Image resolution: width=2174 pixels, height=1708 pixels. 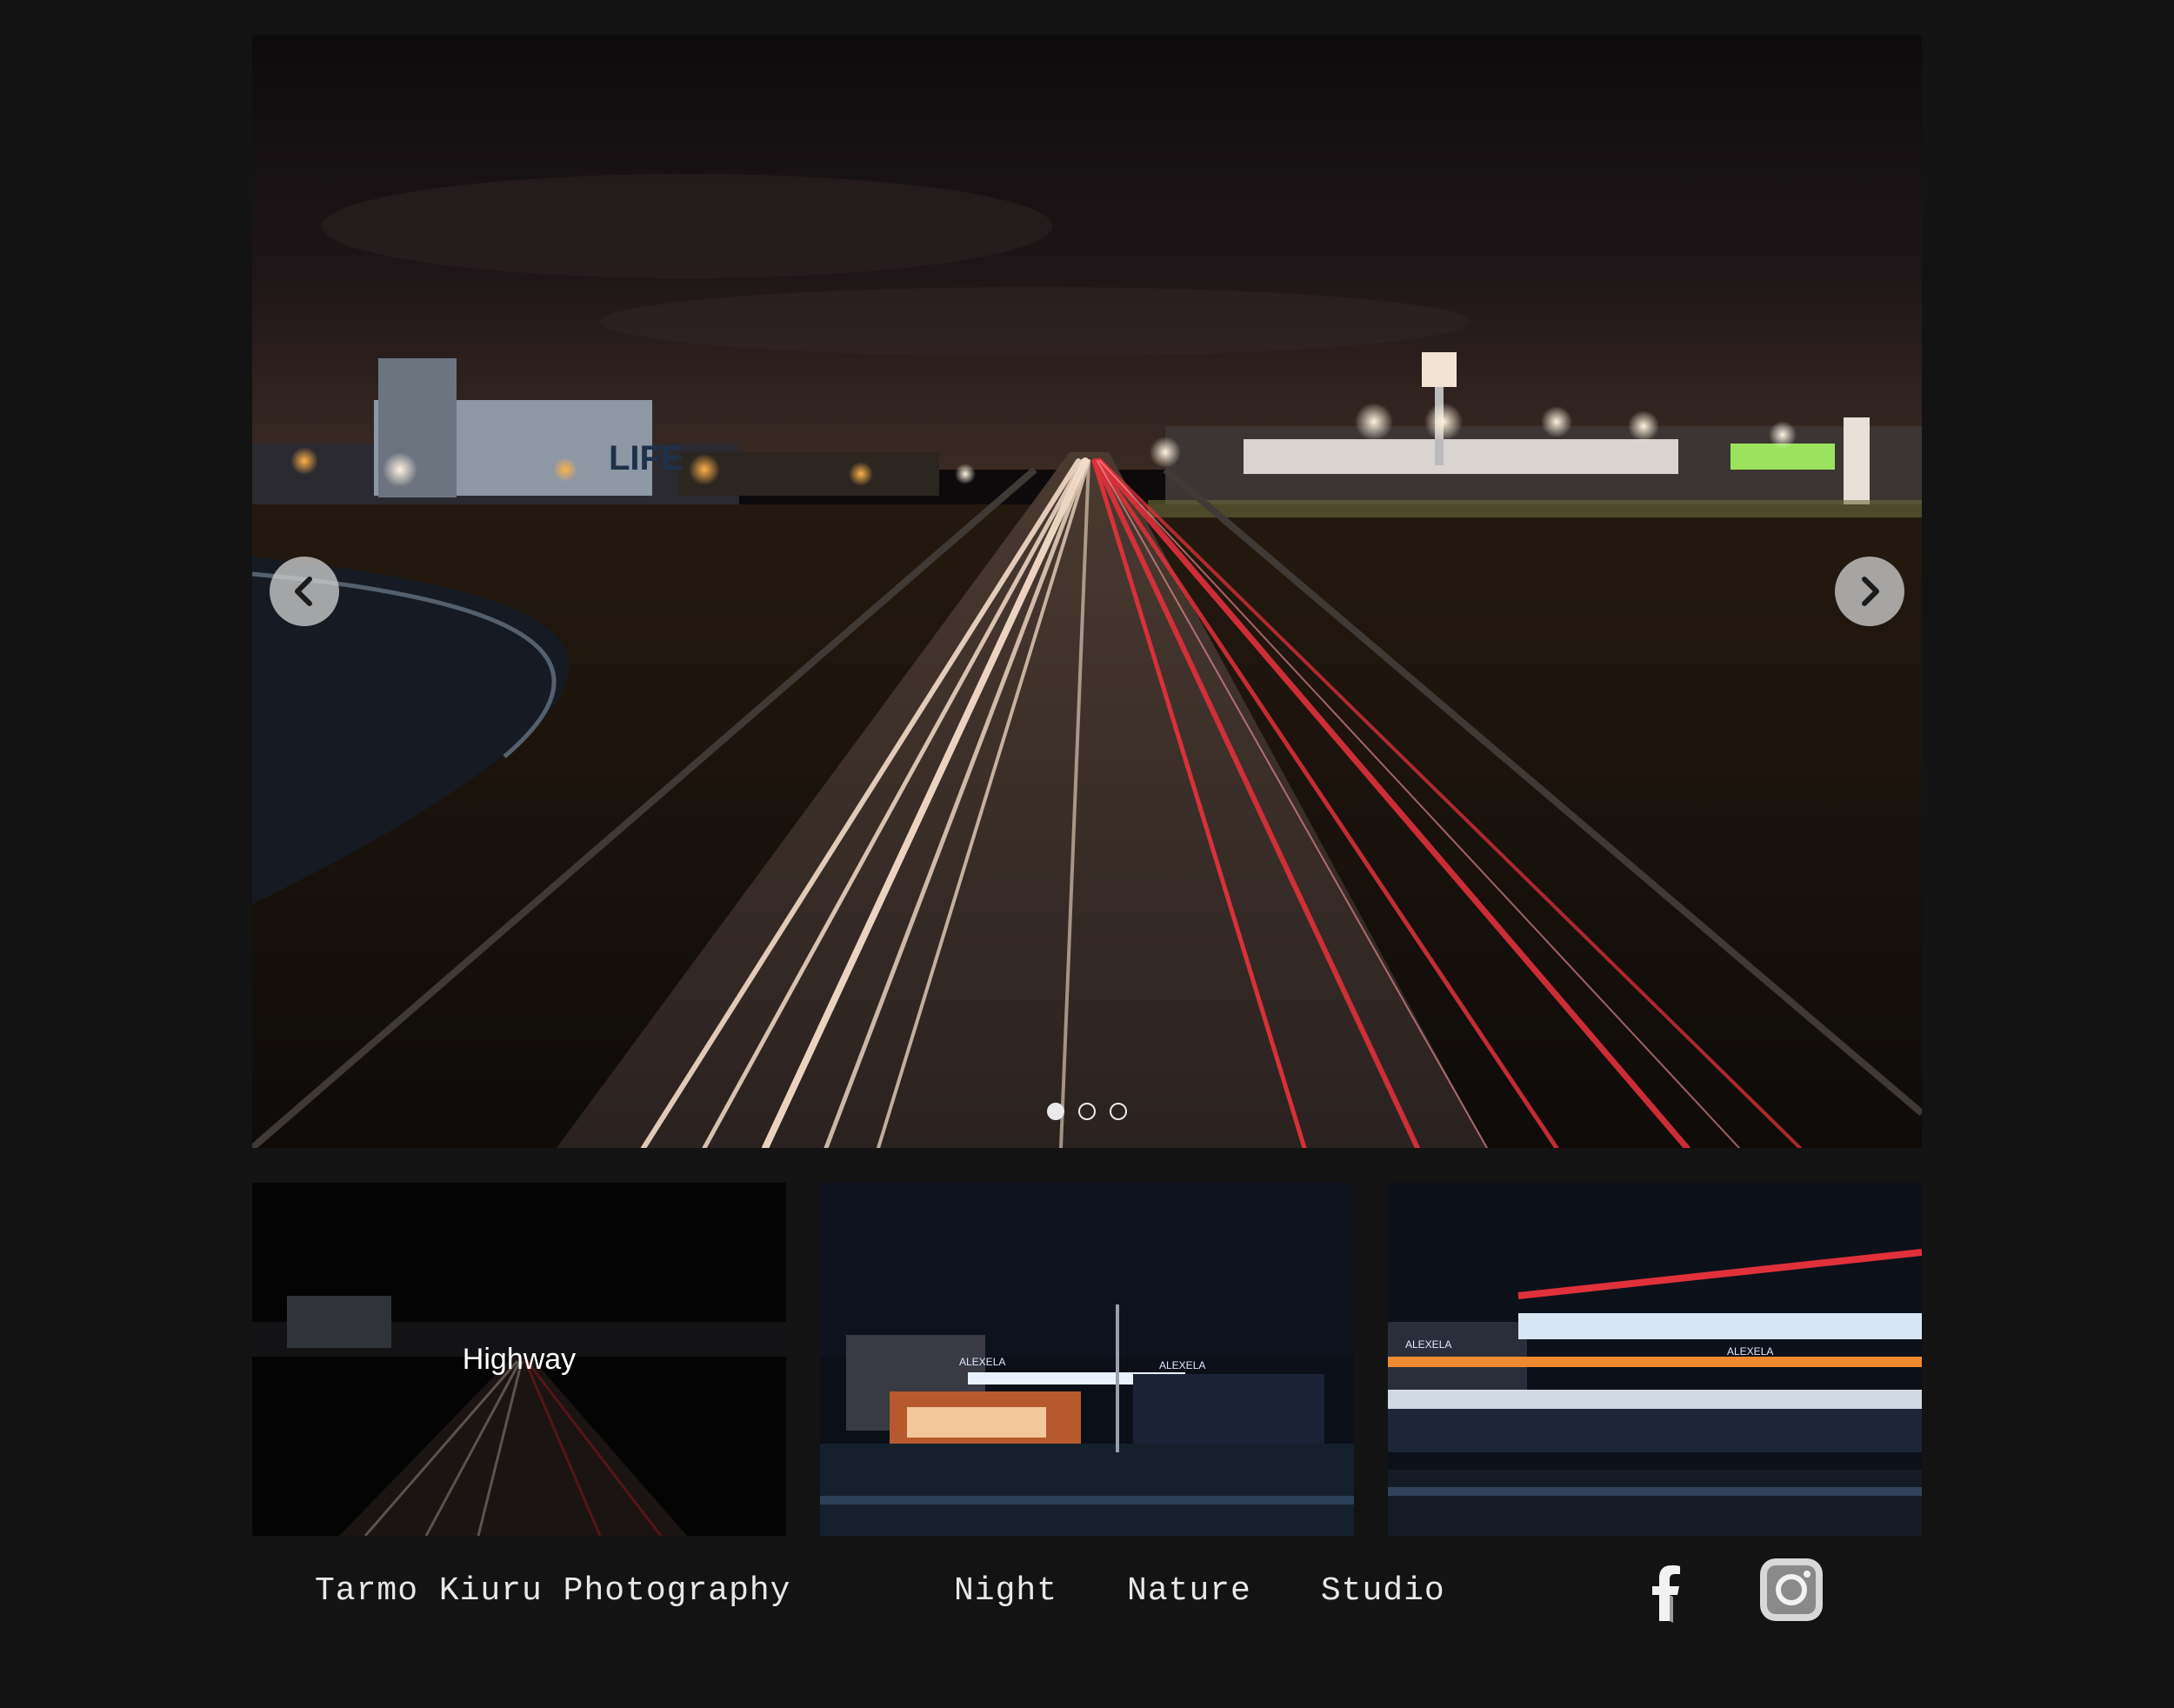 I want to click on slider-prev-button, so click(x=304, y=591).